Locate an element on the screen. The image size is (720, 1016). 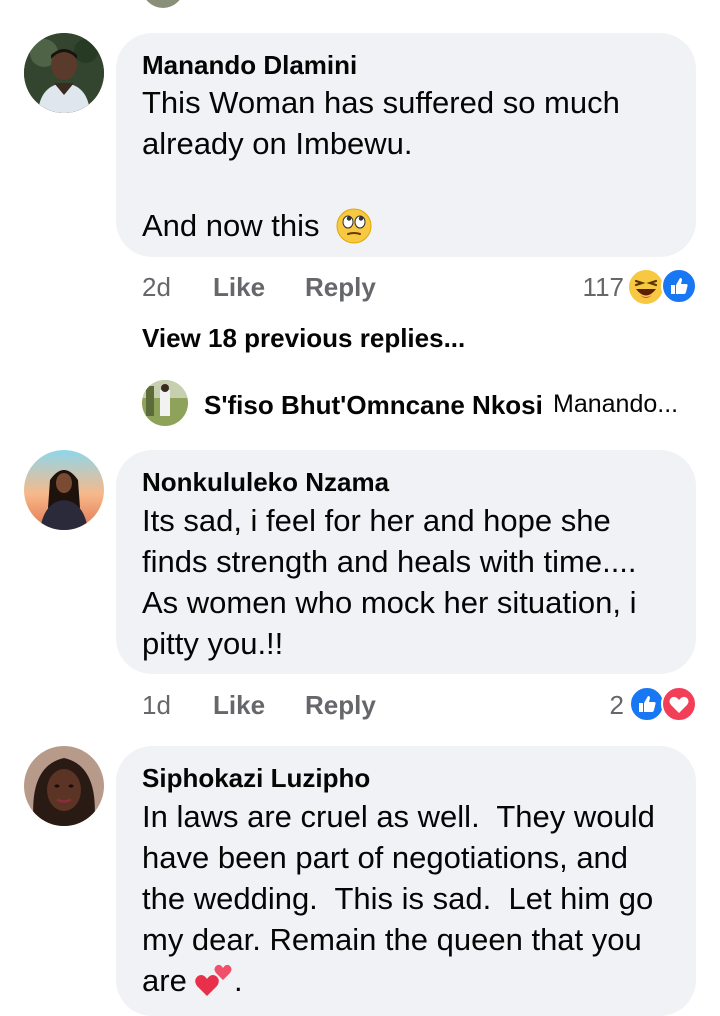
comment-text-line: In laws are cruel as well. They would is located at coordinates (398, 816).